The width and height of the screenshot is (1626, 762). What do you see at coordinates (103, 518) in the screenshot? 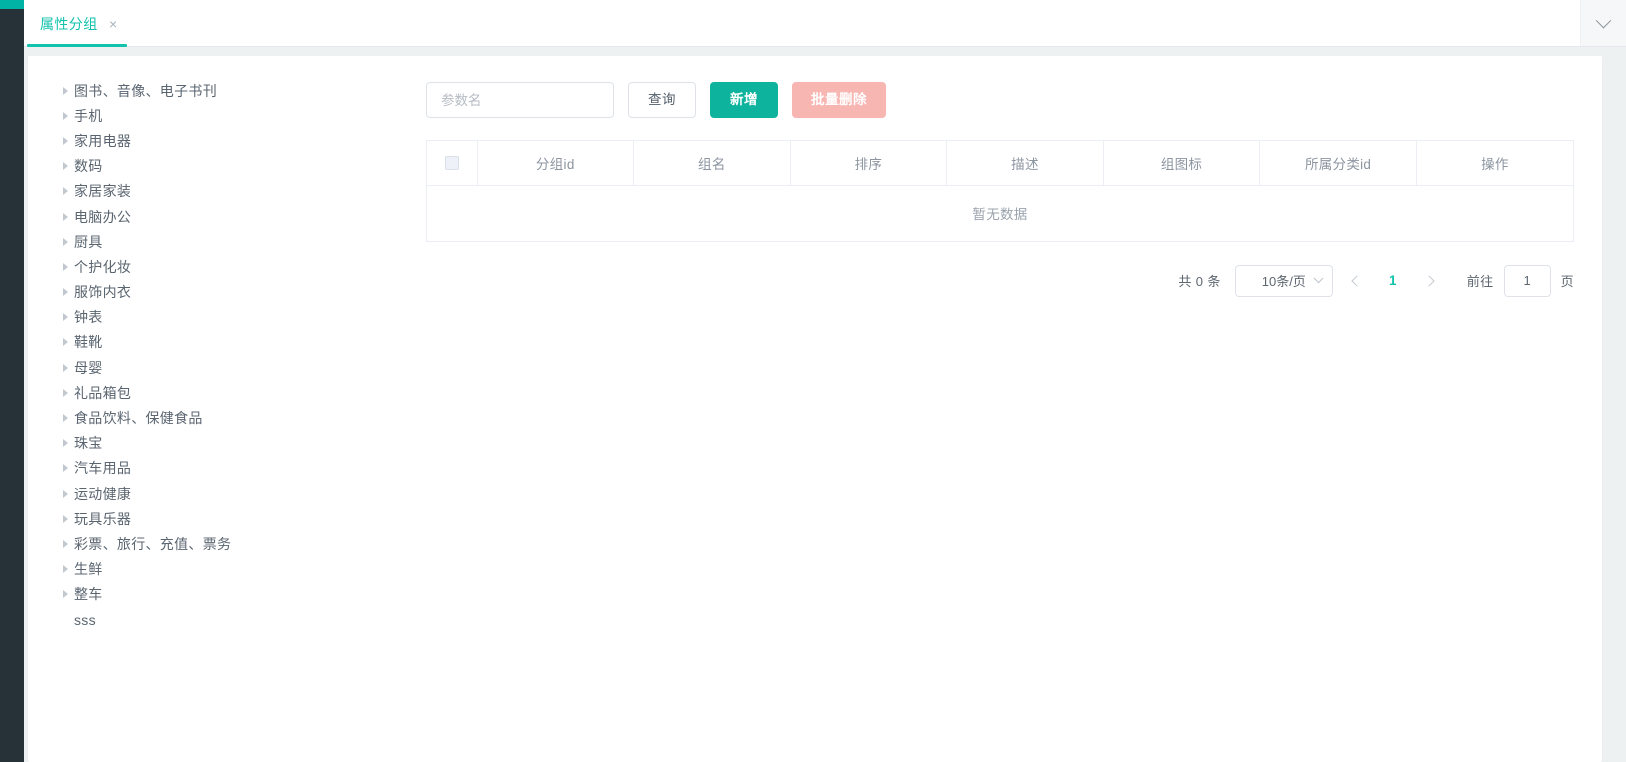
I see `tree-node-label: 玩具乐器` at bounding box center [103, 518].